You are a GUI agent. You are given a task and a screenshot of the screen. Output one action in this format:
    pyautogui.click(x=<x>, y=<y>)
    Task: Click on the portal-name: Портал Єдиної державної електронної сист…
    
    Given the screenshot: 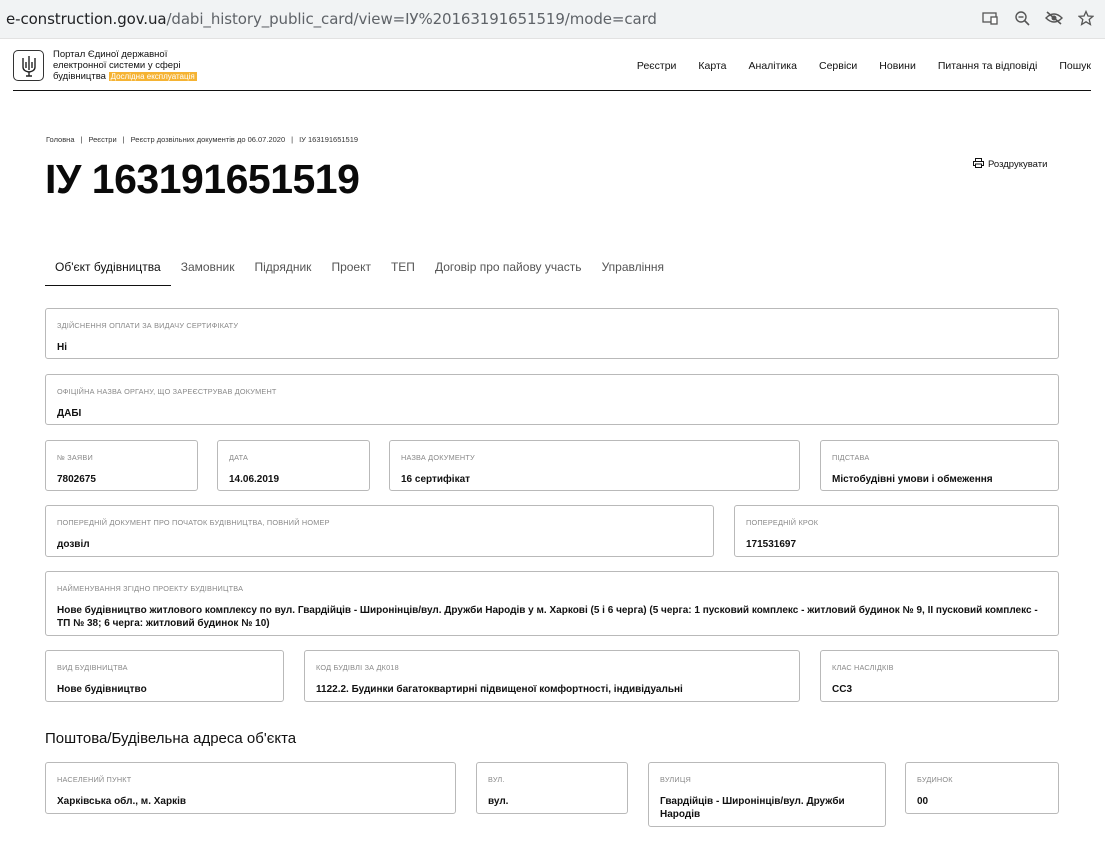 What is the action you would take?
    pyautogui.click(x=148, y=65)
    